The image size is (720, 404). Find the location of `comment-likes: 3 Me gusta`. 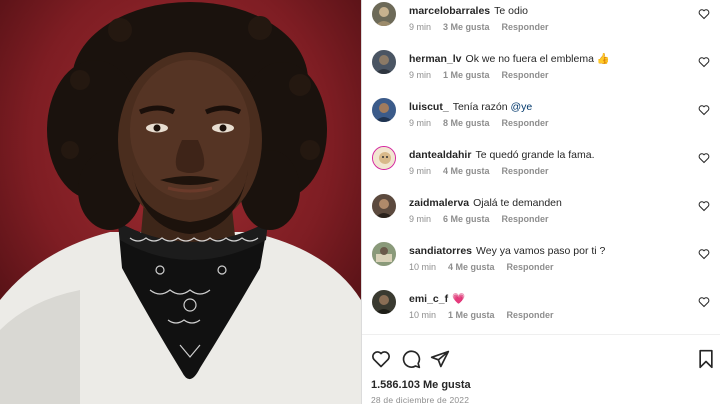

comment-likes: 3 Me gusta is located at coordinates (466, 27).